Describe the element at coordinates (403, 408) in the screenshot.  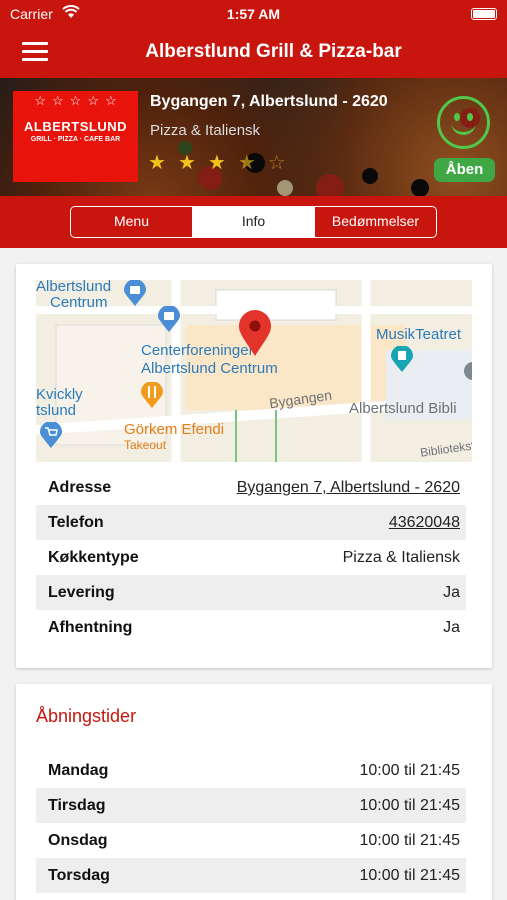
I see `map-label: Albertslund Bibli` at that location.